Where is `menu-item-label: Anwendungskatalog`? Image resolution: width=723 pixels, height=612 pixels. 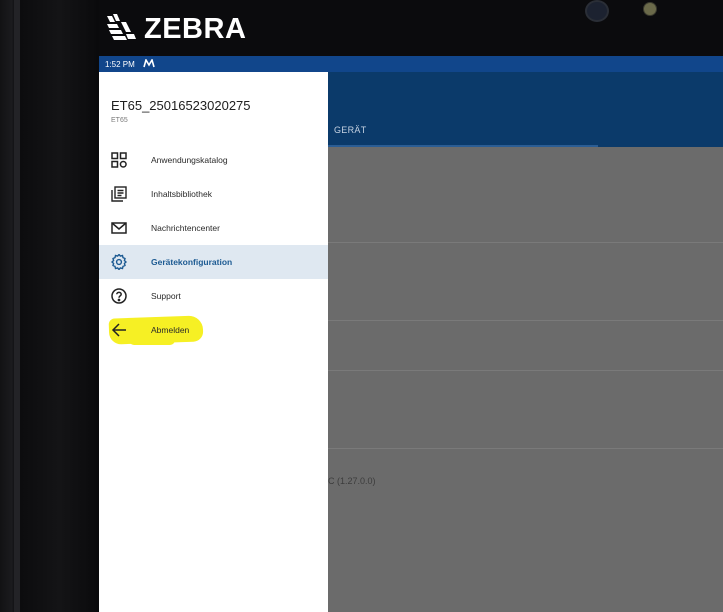
menu-item-label: Anwendungskatalog is located at coordinates (189, 160).